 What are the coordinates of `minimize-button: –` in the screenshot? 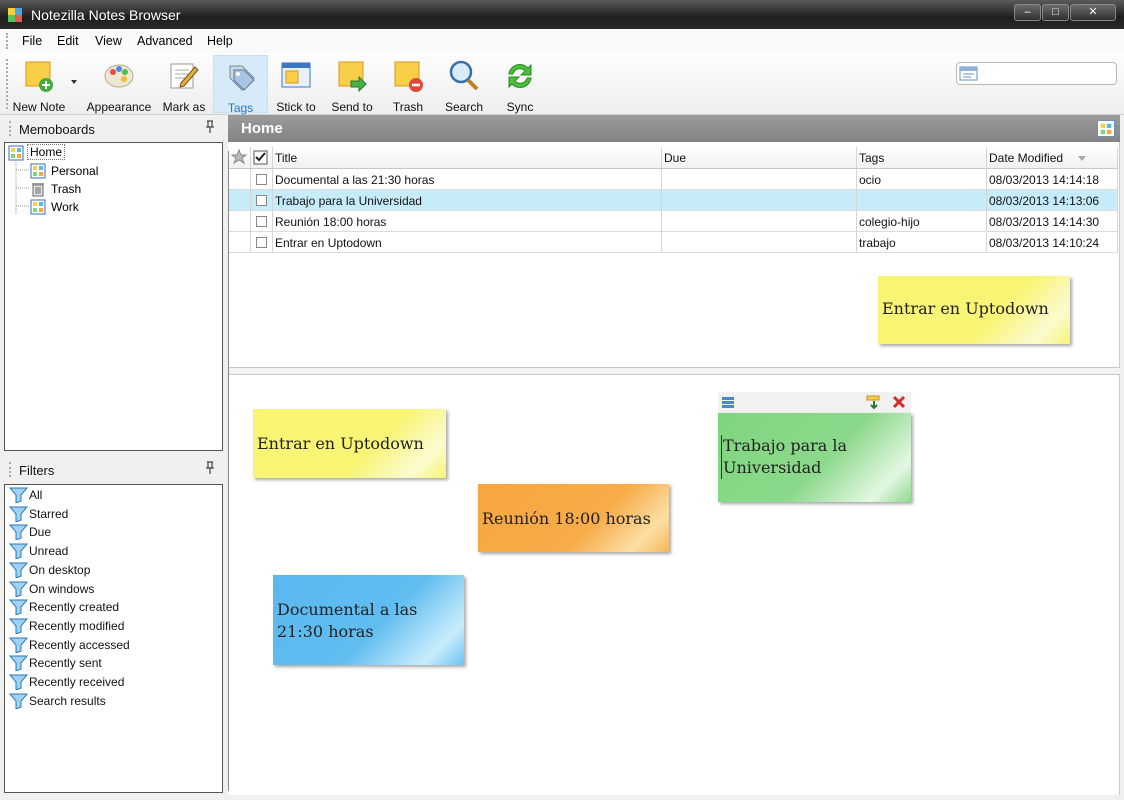 It's located at (1027, 12).